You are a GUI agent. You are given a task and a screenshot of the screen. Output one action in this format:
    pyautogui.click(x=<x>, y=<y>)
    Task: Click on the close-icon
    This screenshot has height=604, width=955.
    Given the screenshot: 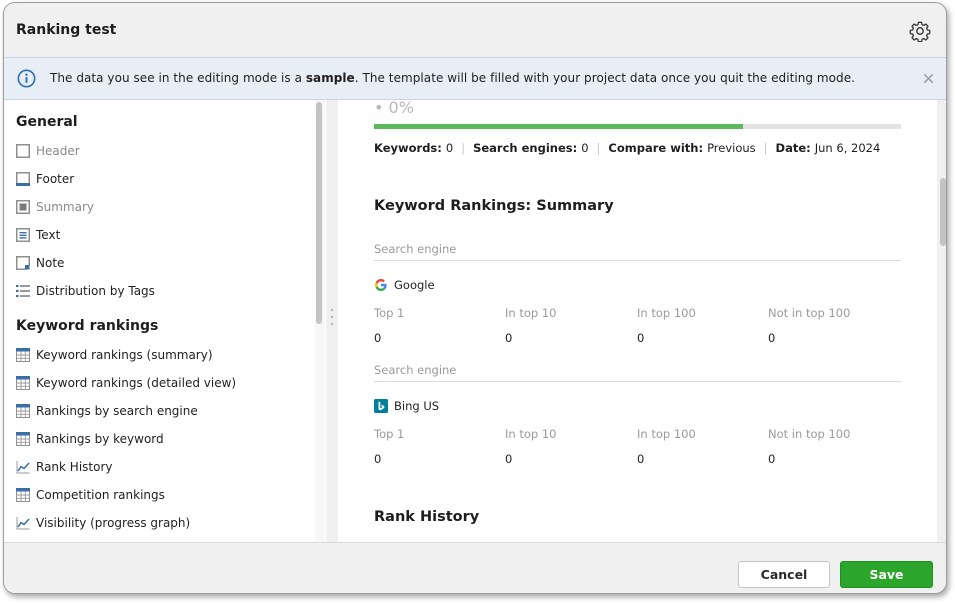 What is the action you would take?
    pyautogui.click(x=928, y=78)
    